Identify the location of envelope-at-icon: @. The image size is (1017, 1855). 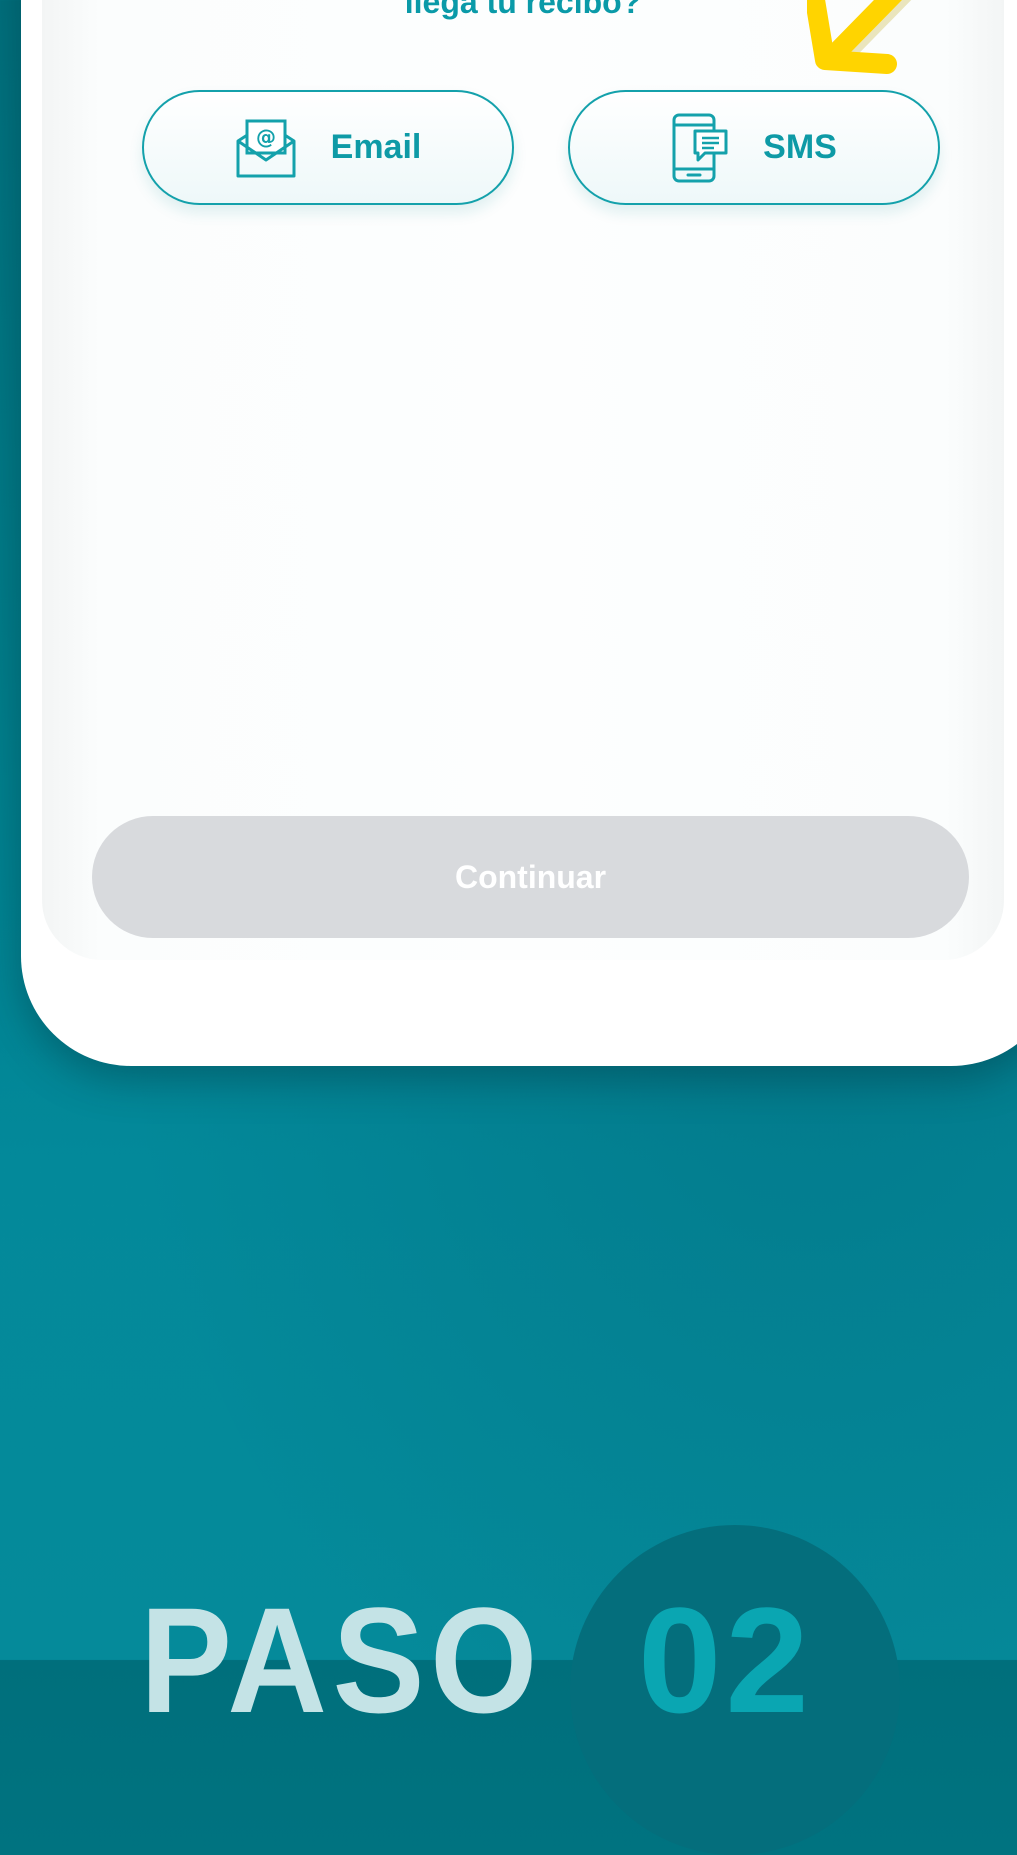
(266, 148).